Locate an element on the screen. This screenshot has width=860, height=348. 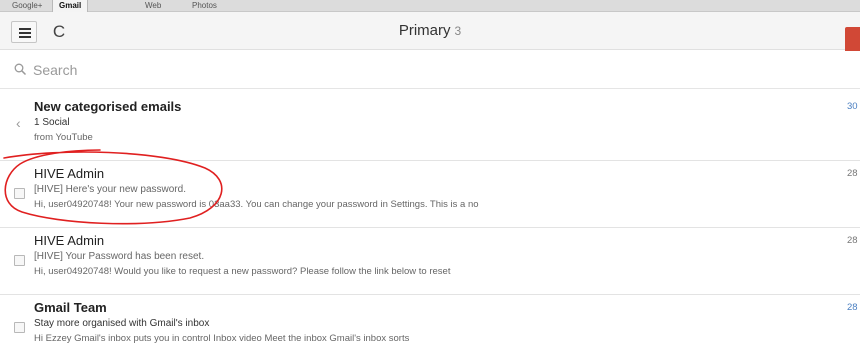
search-input is located at coordinates (233, 70).